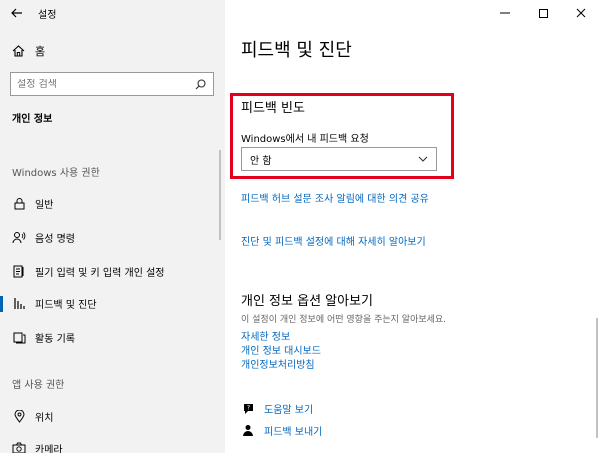  I want to click on home-icon, so click(18, 51).